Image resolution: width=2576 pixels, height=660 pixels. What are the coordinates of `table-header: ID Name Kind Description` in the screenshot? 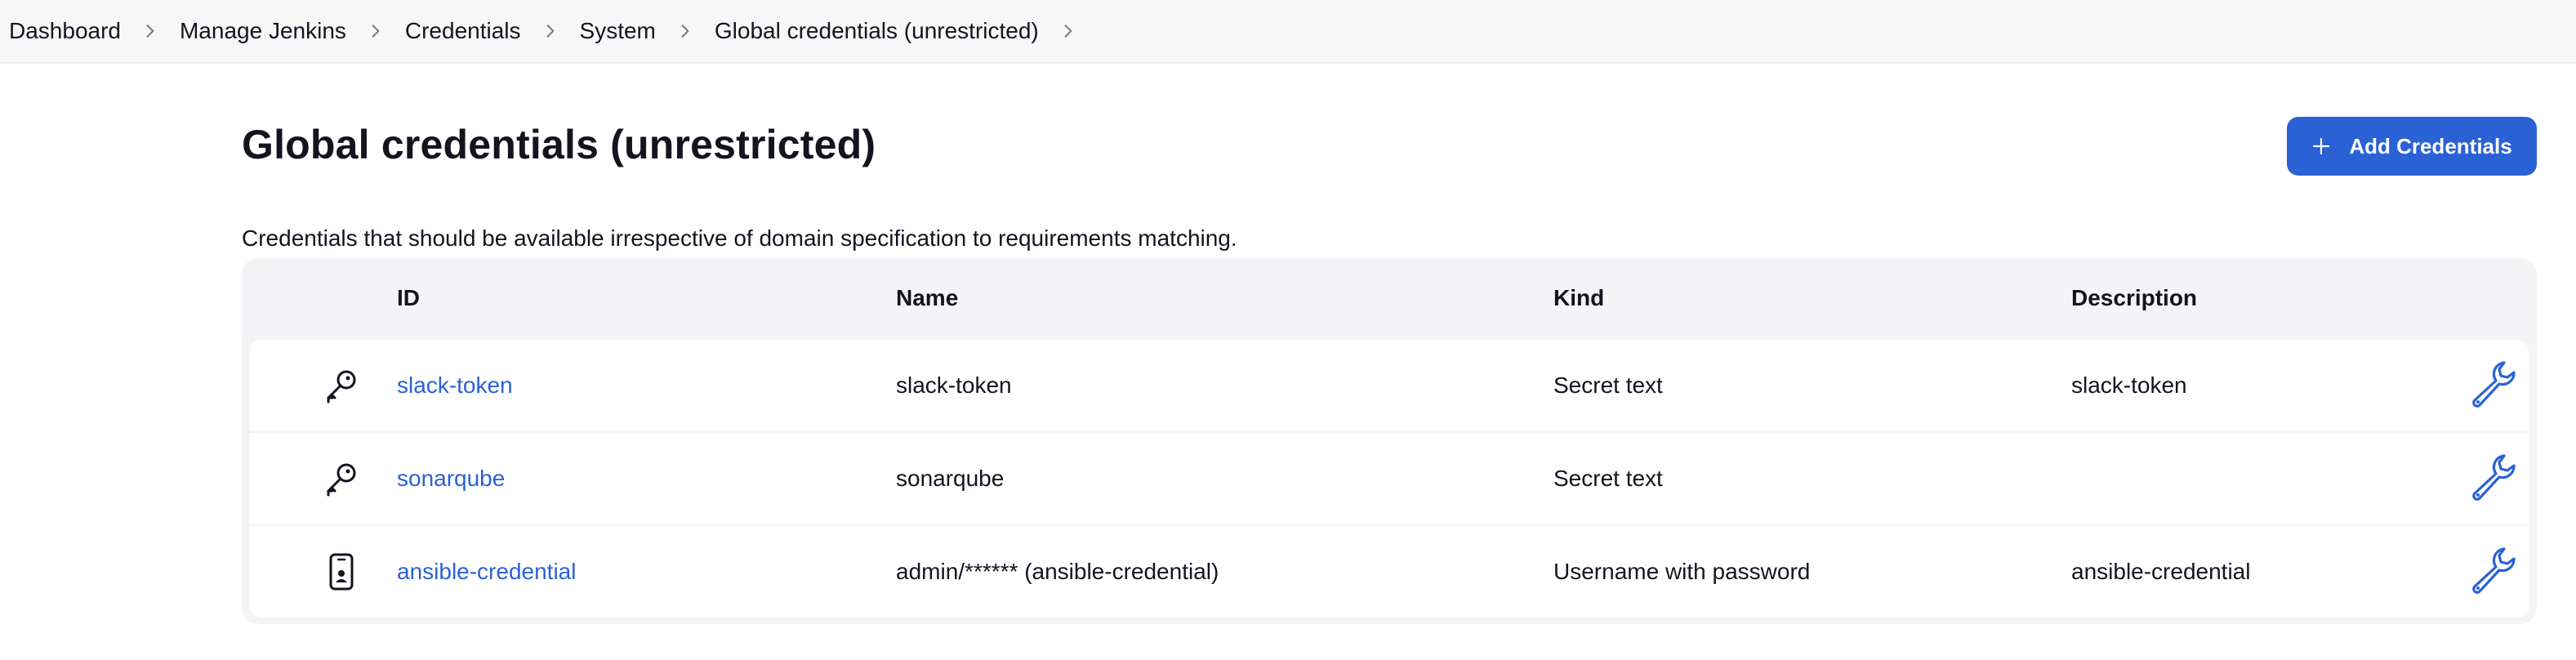 It's located at (1389, 298).